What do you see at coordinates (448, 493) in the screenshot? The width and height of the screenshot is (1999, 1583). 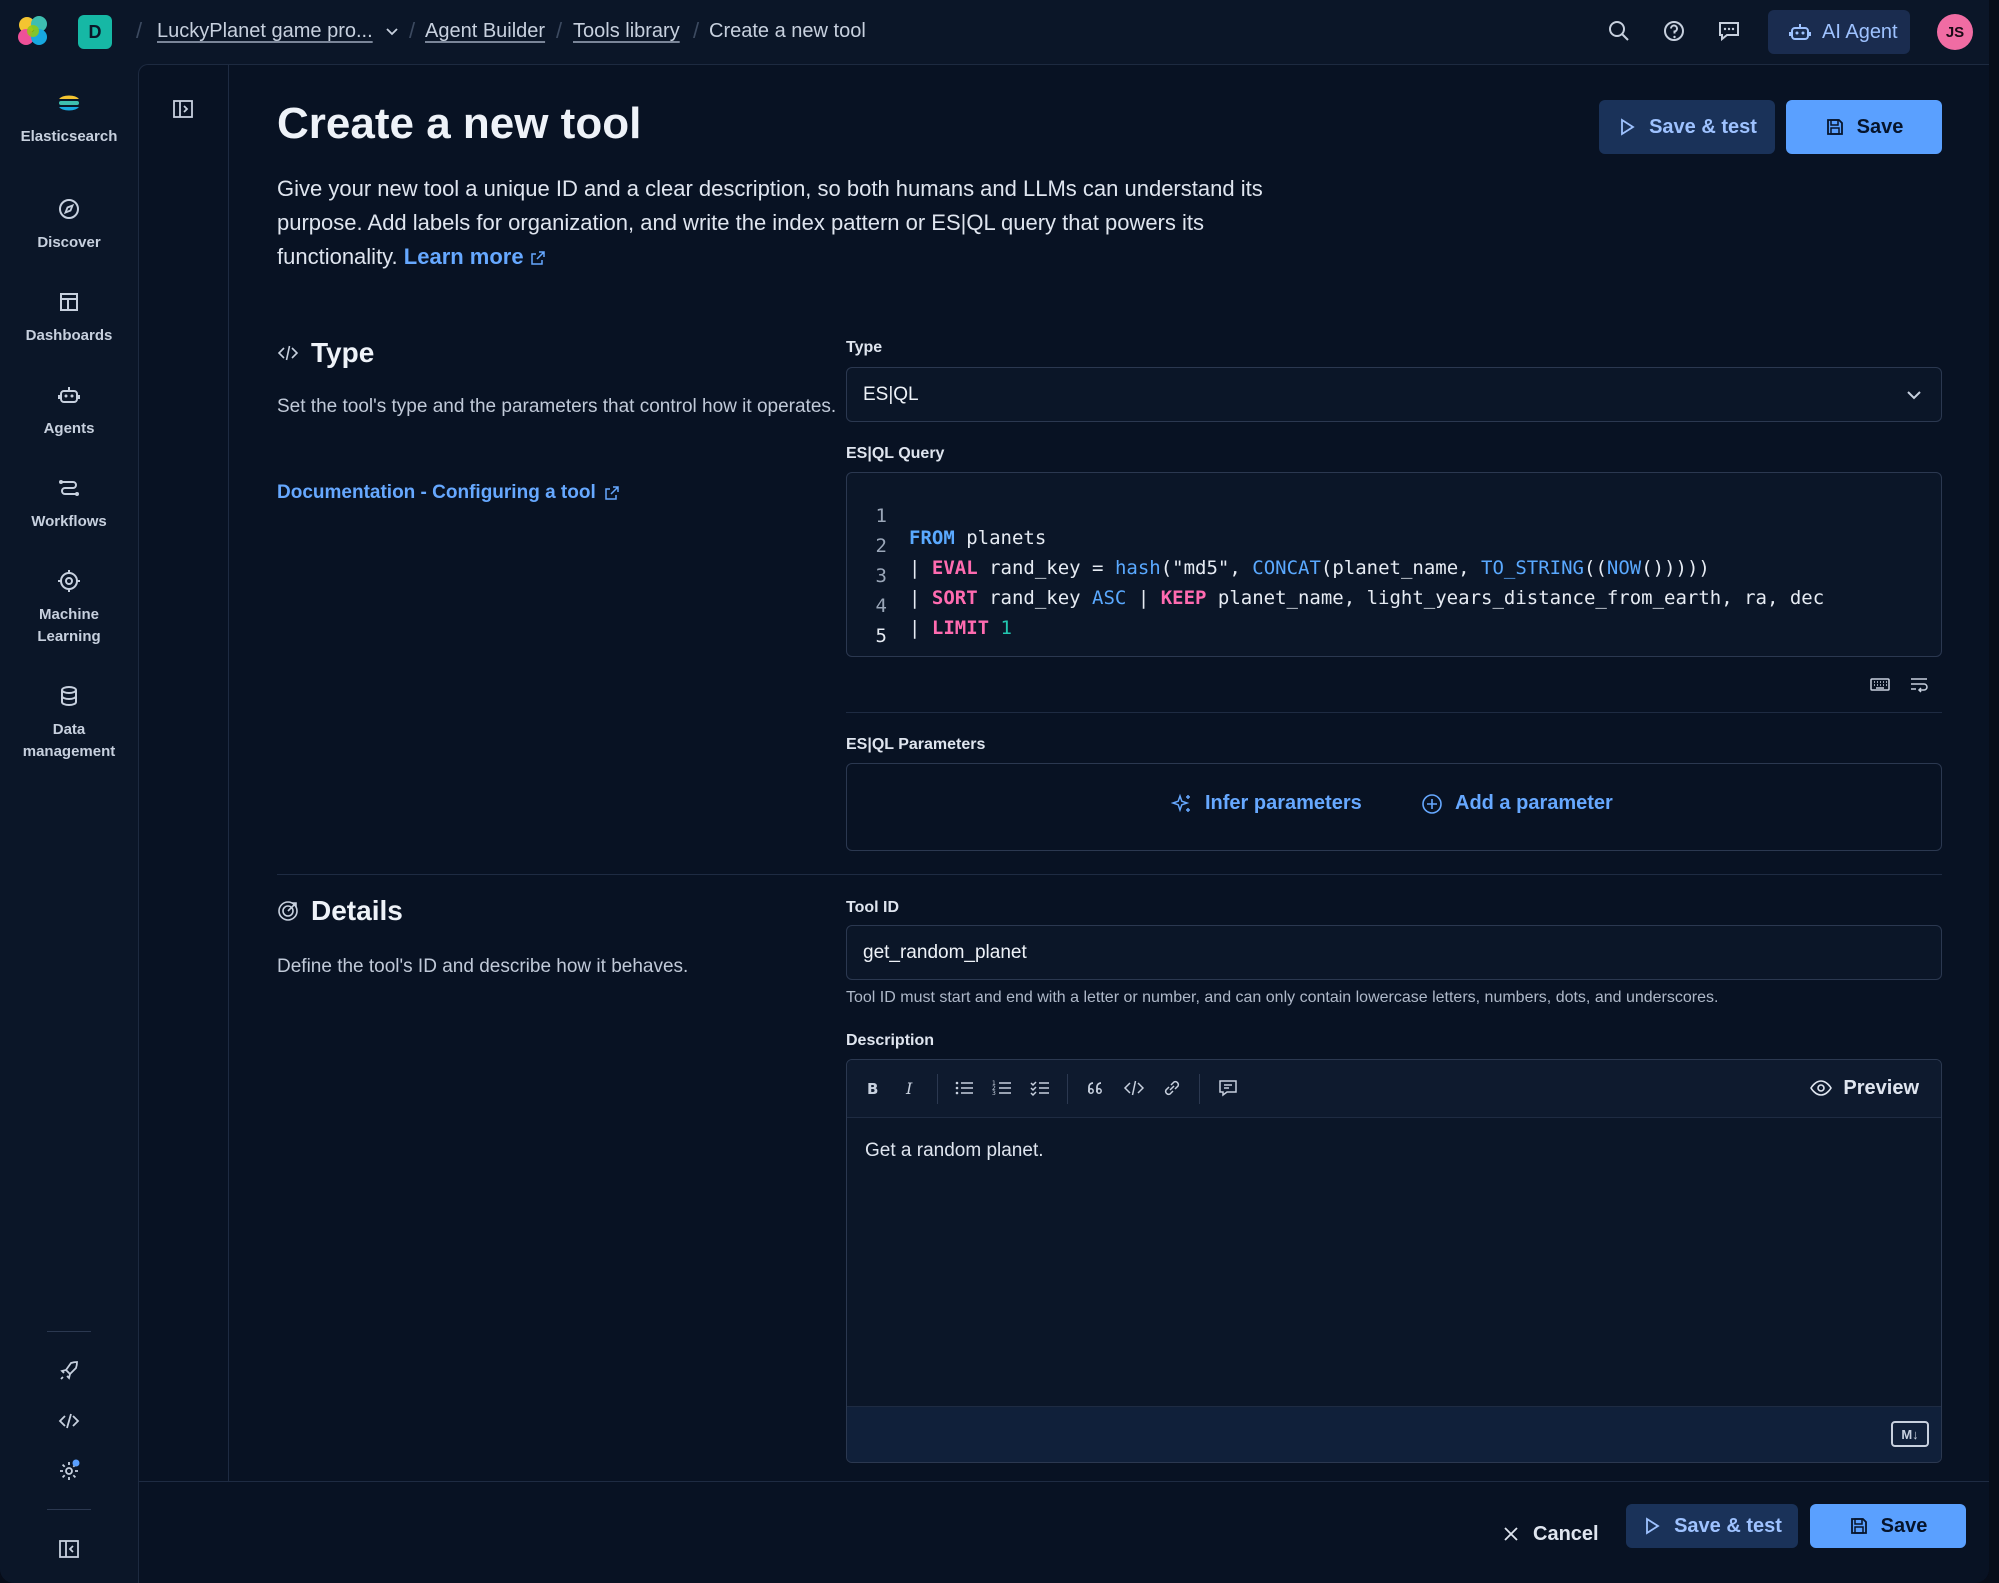 I see `documentation-link: Documentation - Configuring a tool` at bounding box center [448, 493].